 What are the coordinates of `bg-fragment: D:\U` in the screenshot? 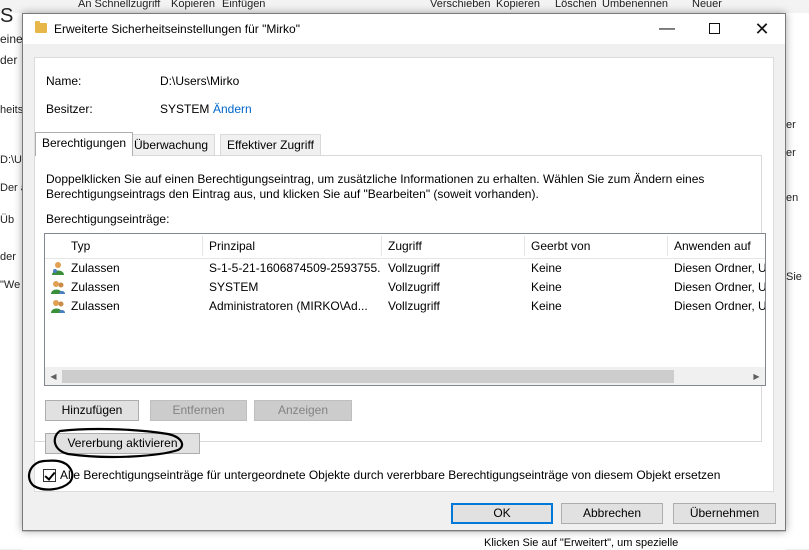 It's located at (11, 160).